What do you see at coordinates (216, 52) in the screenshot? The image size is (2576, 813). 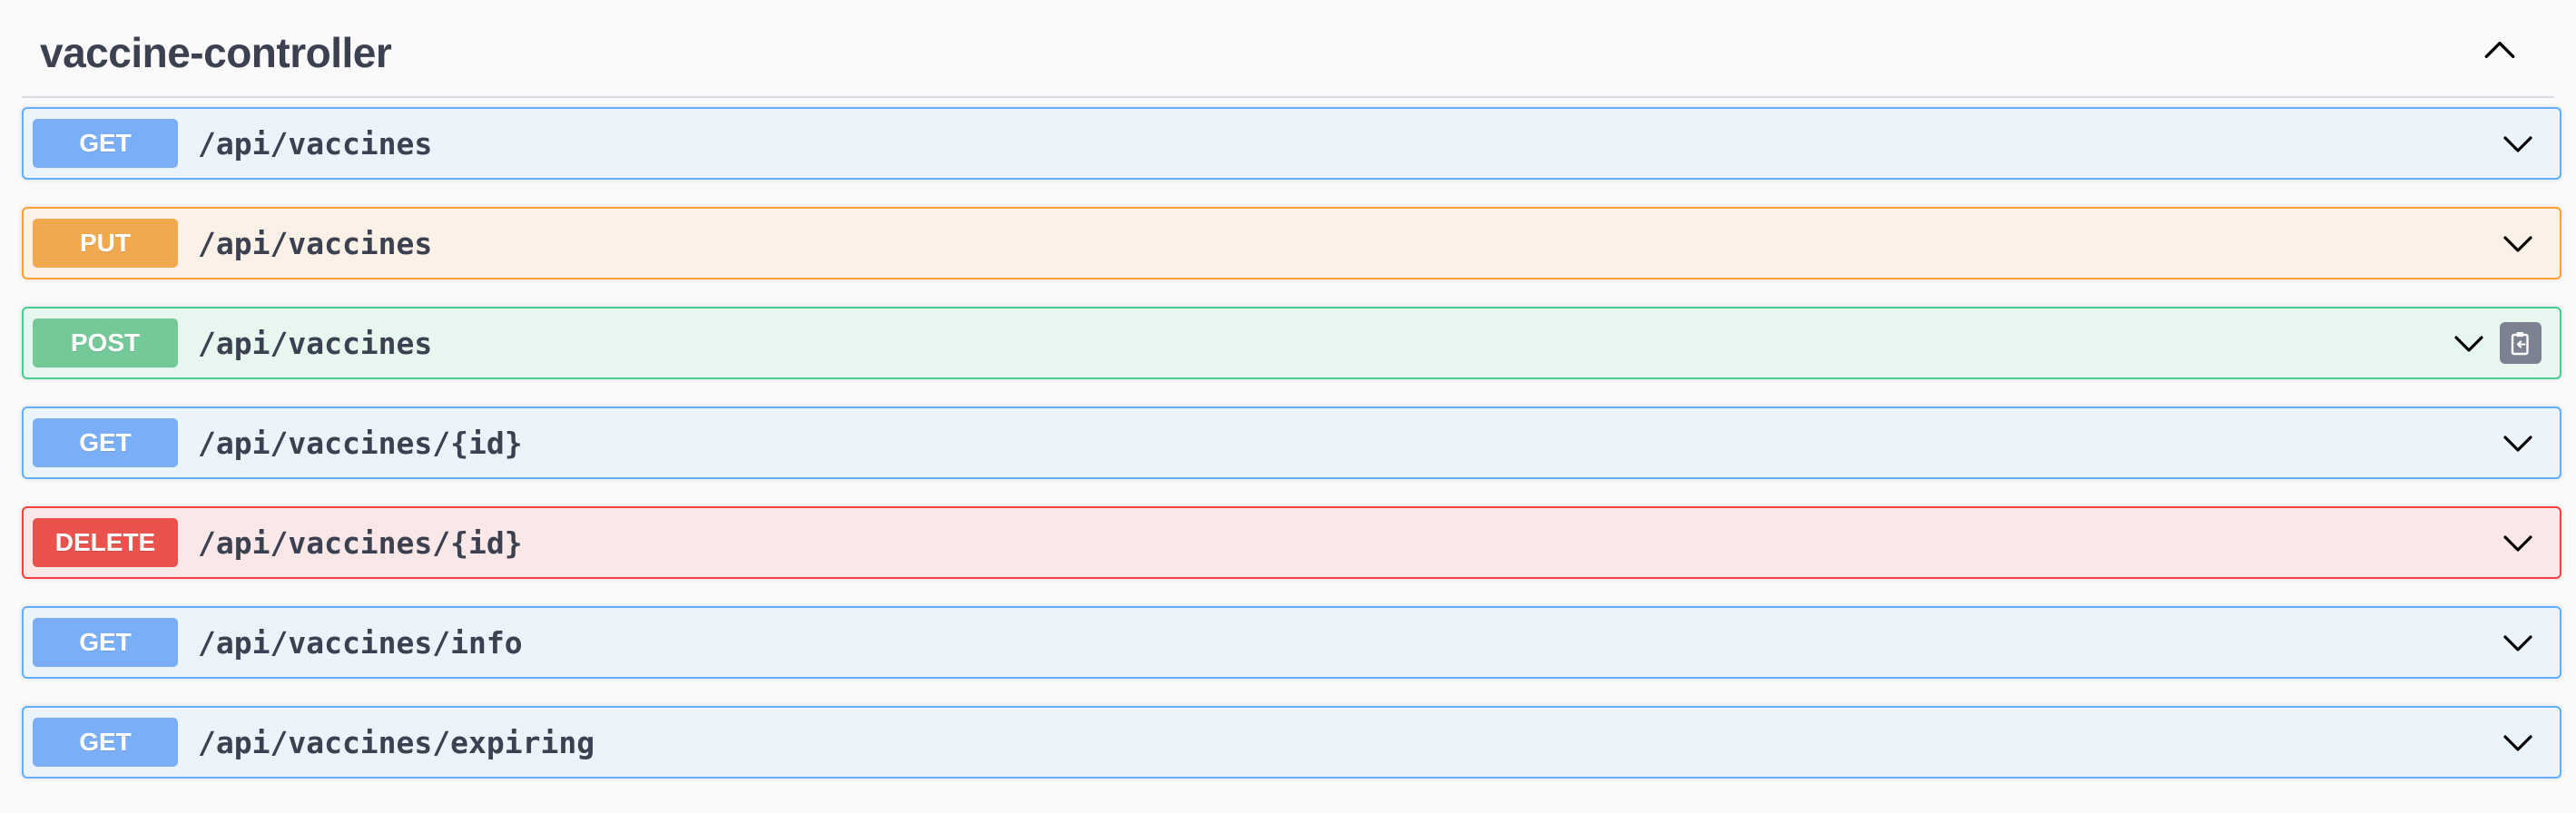 I see `tag-title: vaccine-controller` at bounding box center [216, 52].